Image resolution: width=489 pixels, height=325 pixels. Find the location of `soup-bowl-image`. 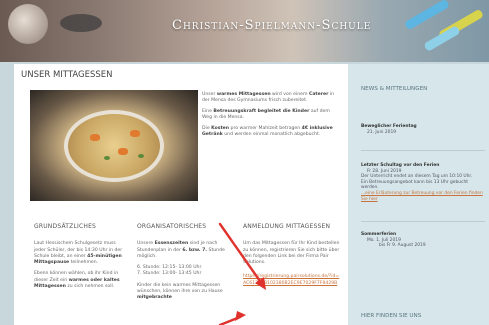

soup-bowl-image is located at coordinates (114, 146).